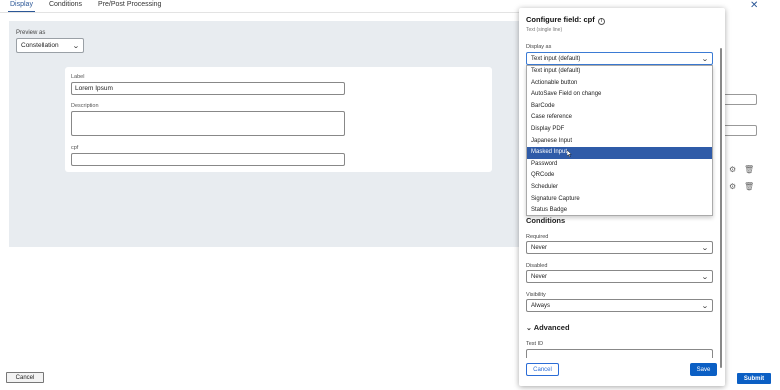  I want to click on label-input: Lorem Ipsum, so click(208, 88).